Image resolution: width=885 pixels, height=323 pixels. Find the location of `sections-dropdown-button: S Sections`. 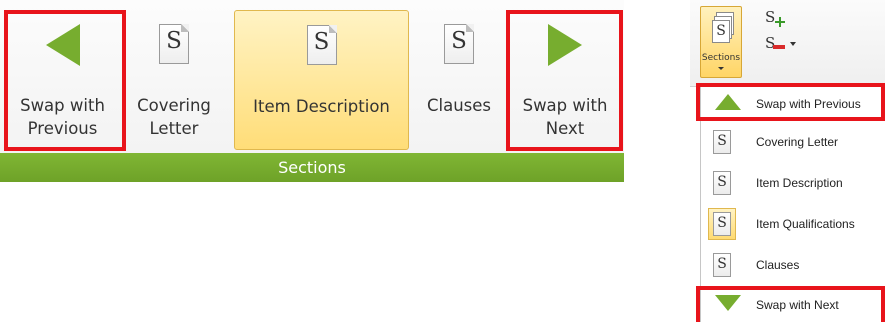

sections-dropdown-button: S Sections is located at coordinates (721, 42).